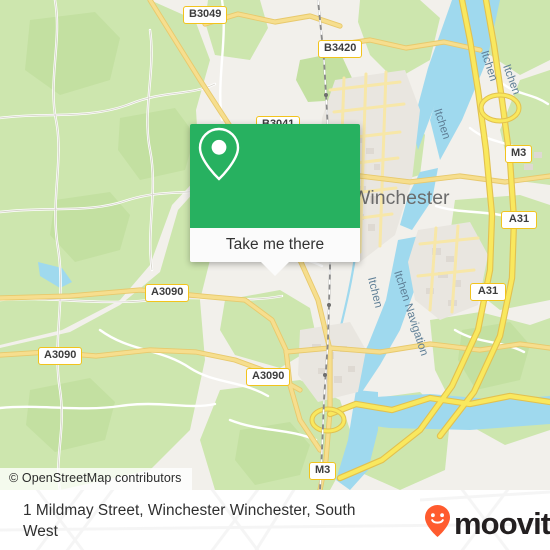 This screenshot has height=550, width=550. Describe the element at coordinates (437, 523) in the screenshot. I see `moovit-pin-icon` at that location.